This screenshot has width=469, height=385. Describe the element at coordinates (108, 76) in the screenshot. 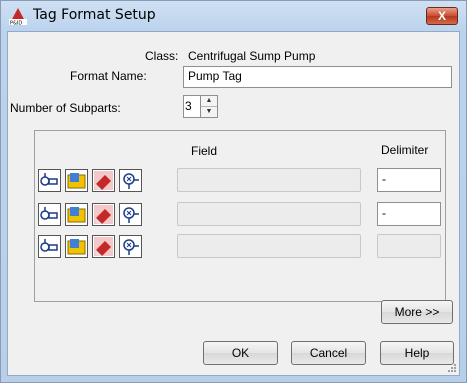

I see `format-name-label: Format Name:` at that location.